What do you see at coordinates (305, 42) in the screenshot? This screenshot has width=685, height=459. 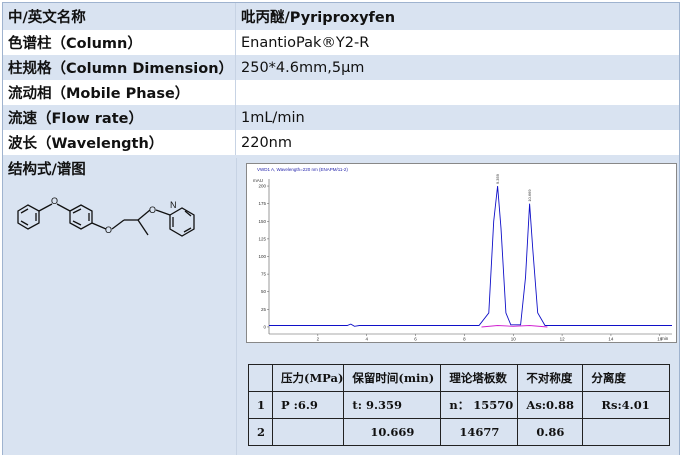 I see `value-column: EnantioPak®Y2-R` at bounding box center [305, 42].